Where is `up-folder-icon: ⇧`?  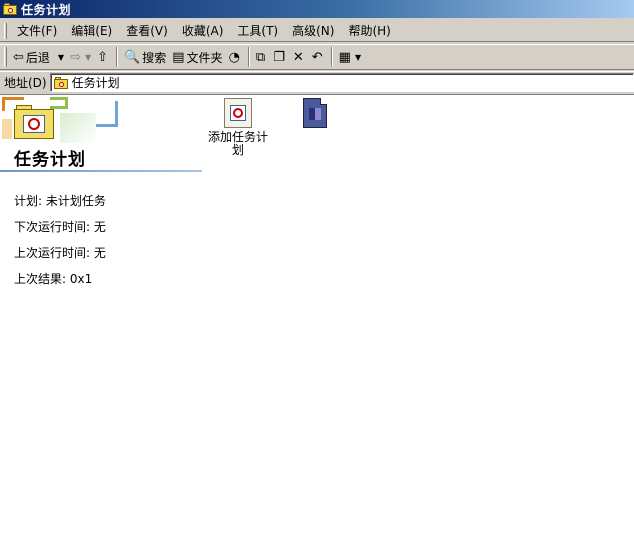 up-folder-icon: ⇧ is located at coordinates (103, 57).